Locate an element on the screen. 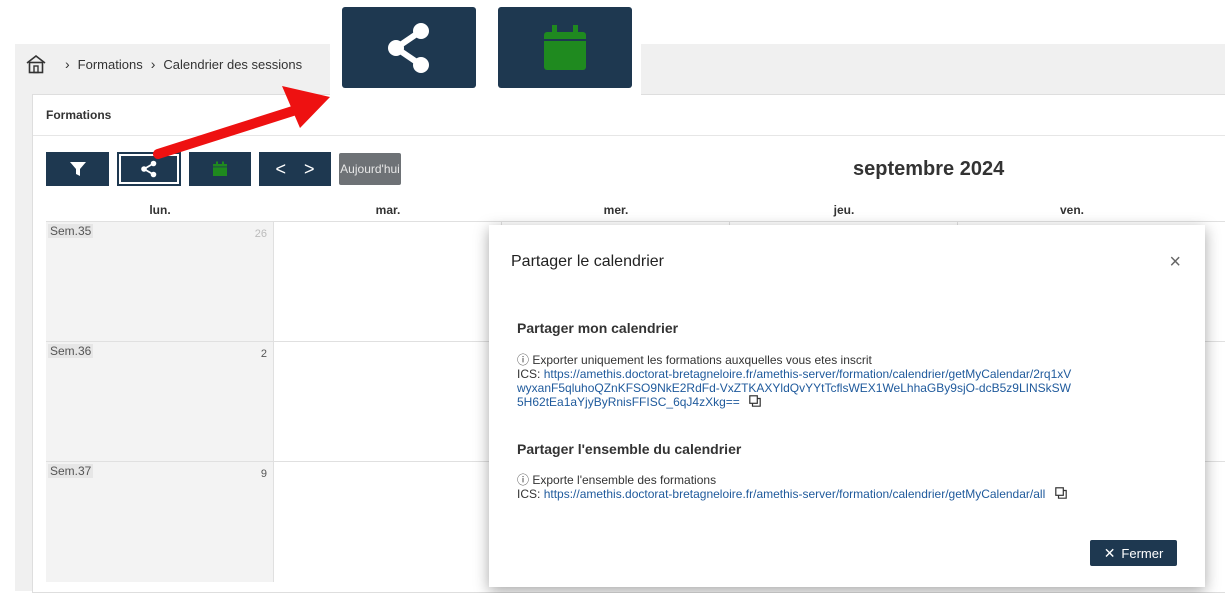 This screenshot has width=1225, height=593. day-number: 26 is located at coordinates (260, 234).